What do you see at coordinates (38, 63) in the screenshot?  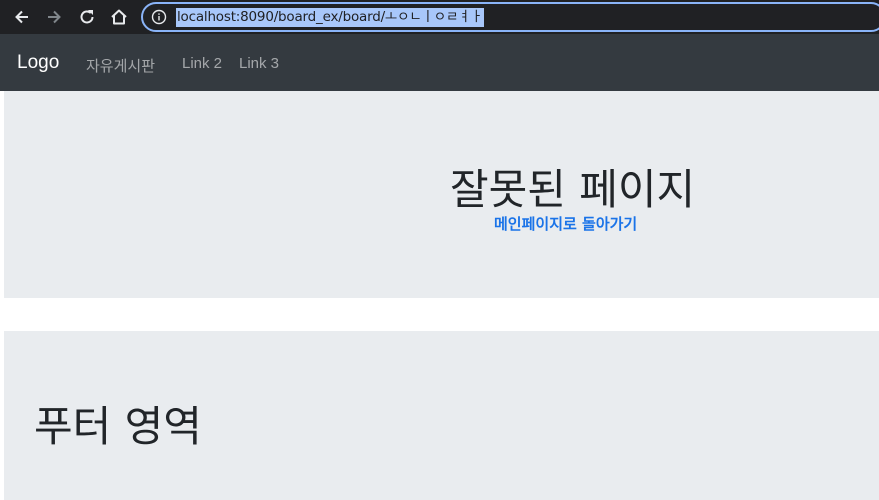 I see `brand-logo: Logo` at bounding box center [38, 63].